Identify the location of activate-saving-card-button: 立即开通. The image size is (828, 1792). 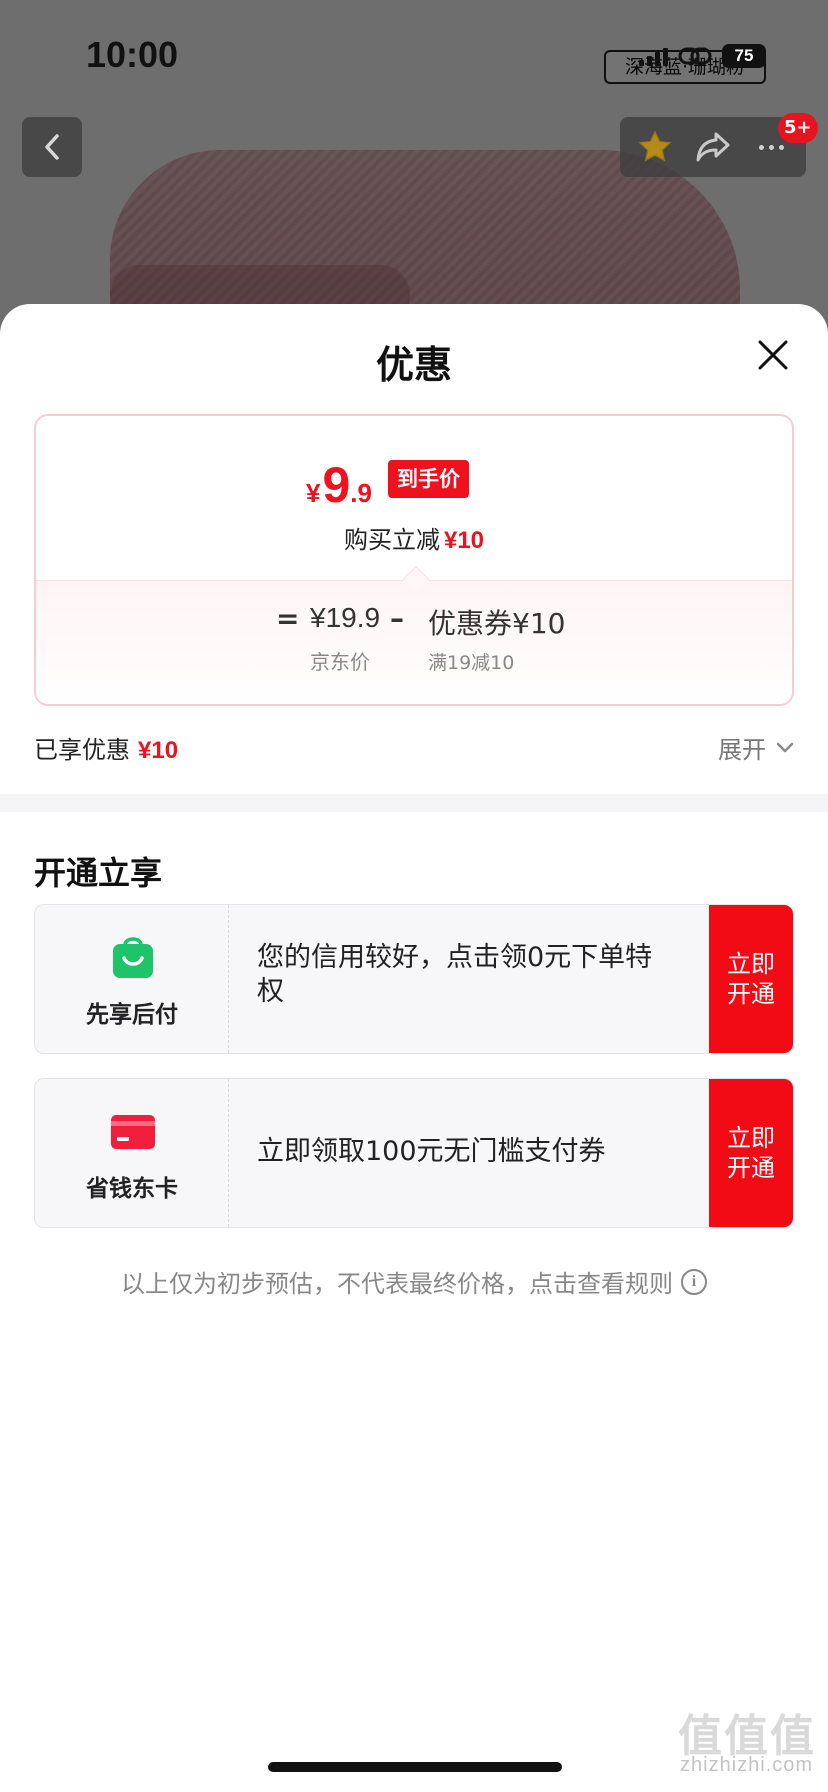
(751, 1153).